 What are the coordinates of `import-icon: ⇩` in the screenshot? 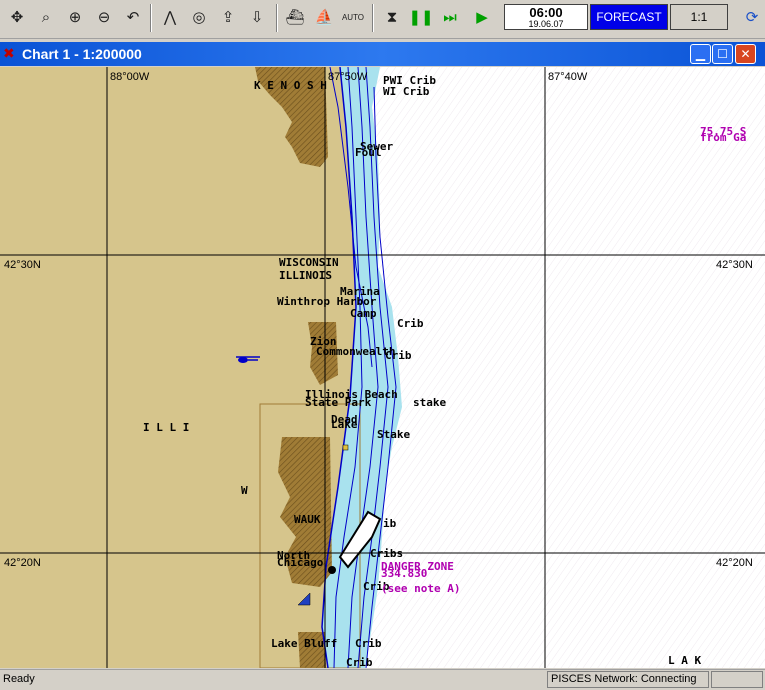 It's located at (257, 17).